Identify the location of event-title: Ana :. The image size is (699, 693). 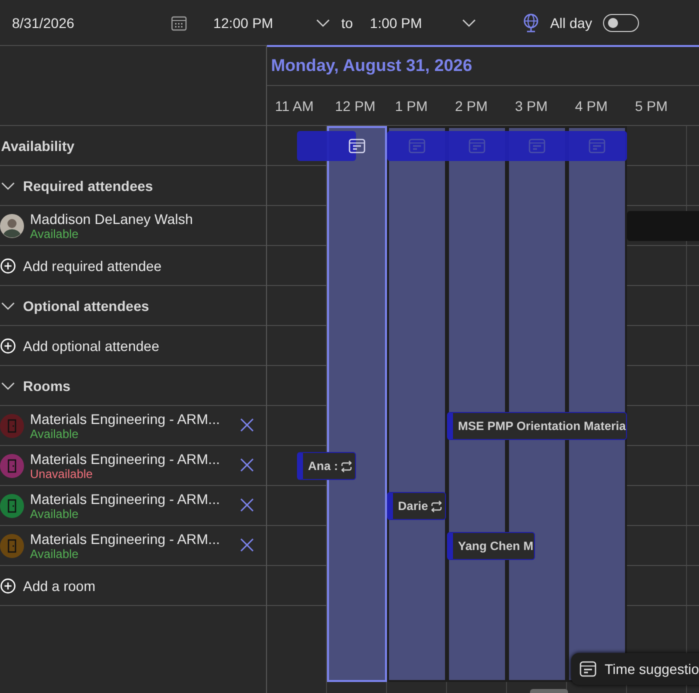
(323, 466).